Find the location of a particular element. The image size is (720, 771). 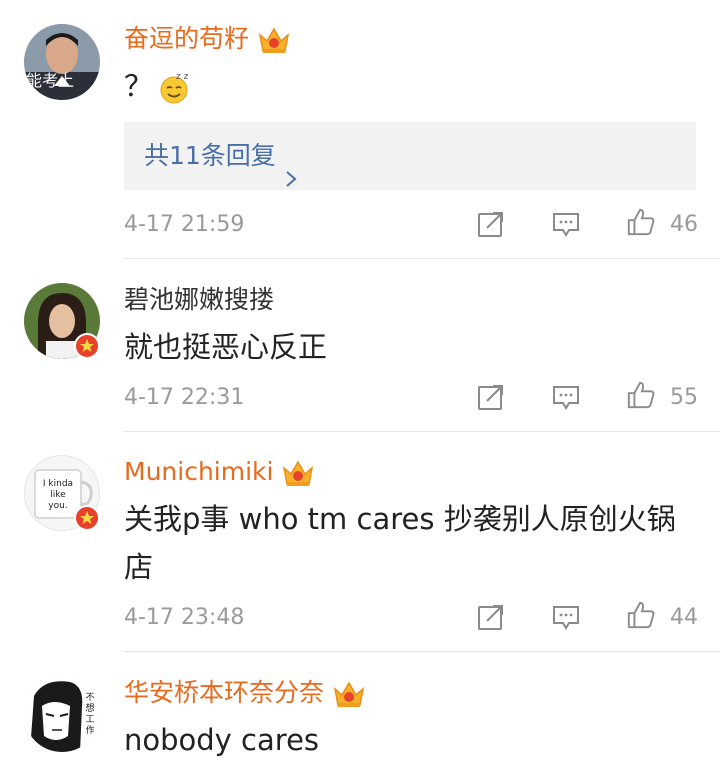

sleepy-smile-emoji-icon: z z is located at coordinates (174, 88).